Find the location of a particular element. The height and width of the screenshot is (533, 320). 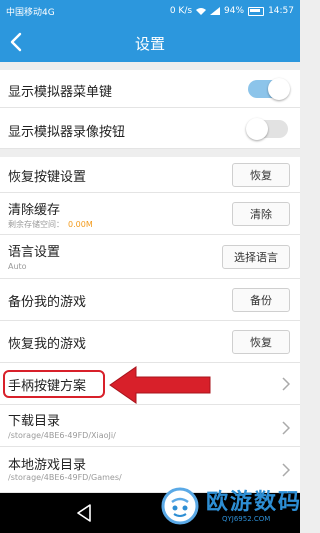

setting-label: 恢复我的游戏 is located at coordinates (47, 344).